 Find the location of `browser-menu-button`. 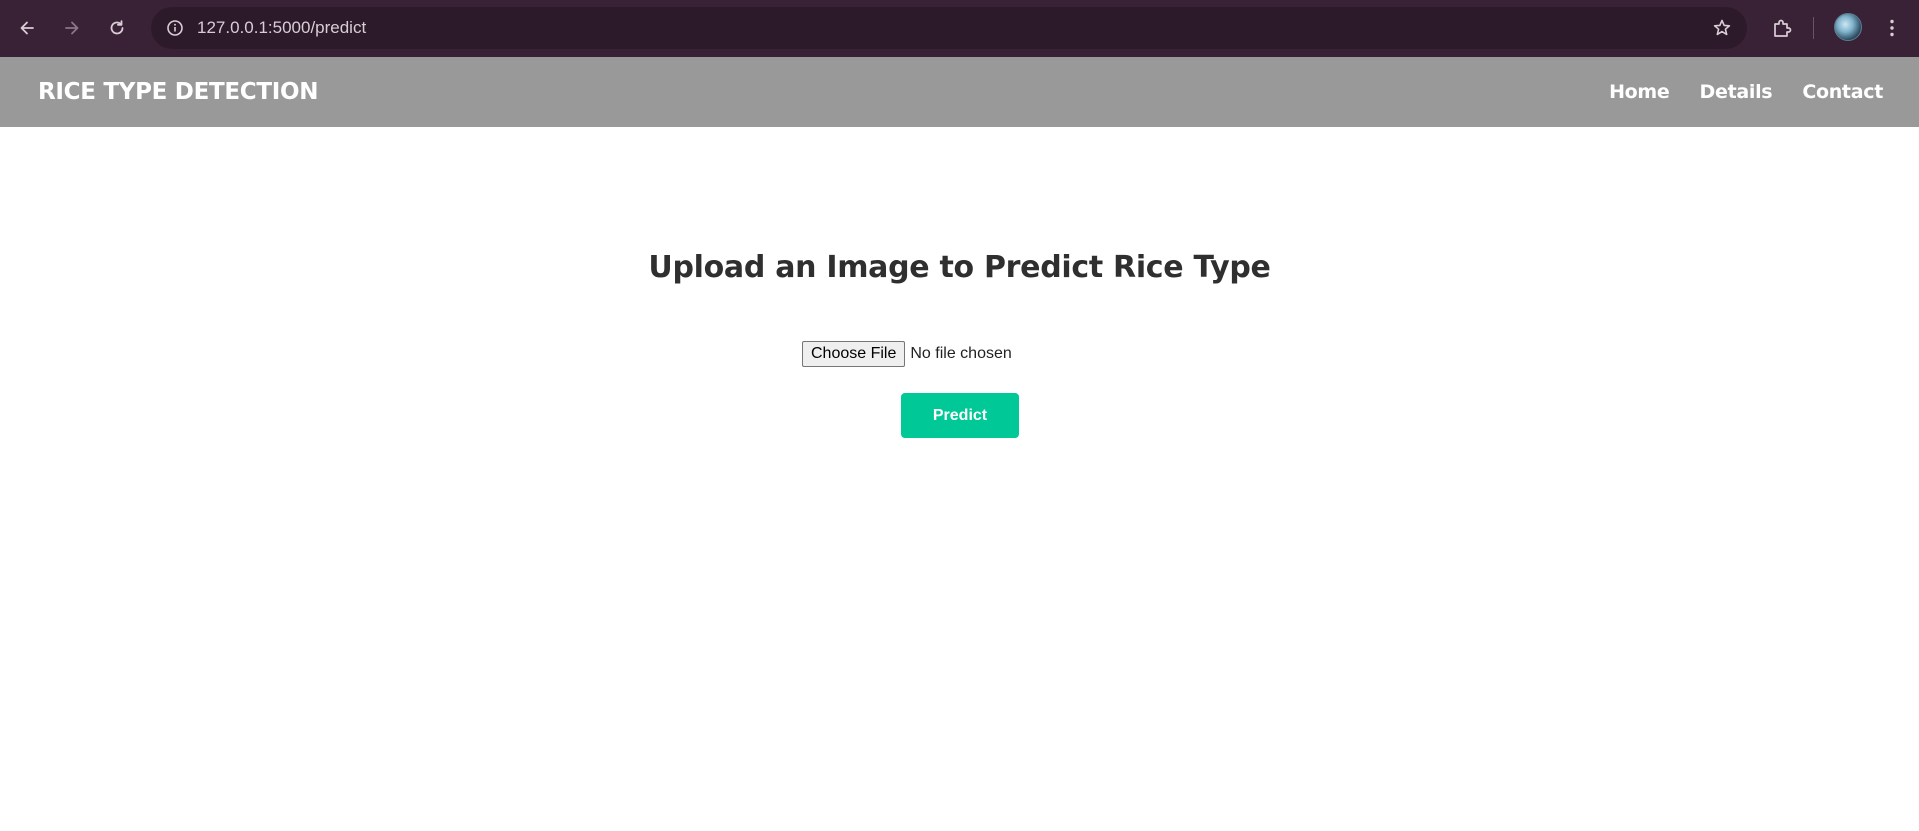

browser-menu-button is located at coordinates (1892, 28).